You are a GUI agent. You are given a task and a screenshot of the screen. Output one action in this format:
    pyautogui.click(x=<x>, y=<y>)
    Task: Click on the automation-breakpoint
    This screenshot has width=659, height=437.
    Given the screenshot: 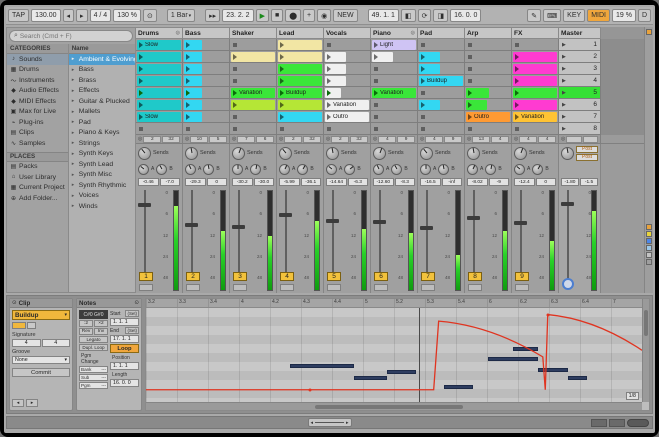 What is the action you would take?
    pyautogui.click(x=310, y=390)
    